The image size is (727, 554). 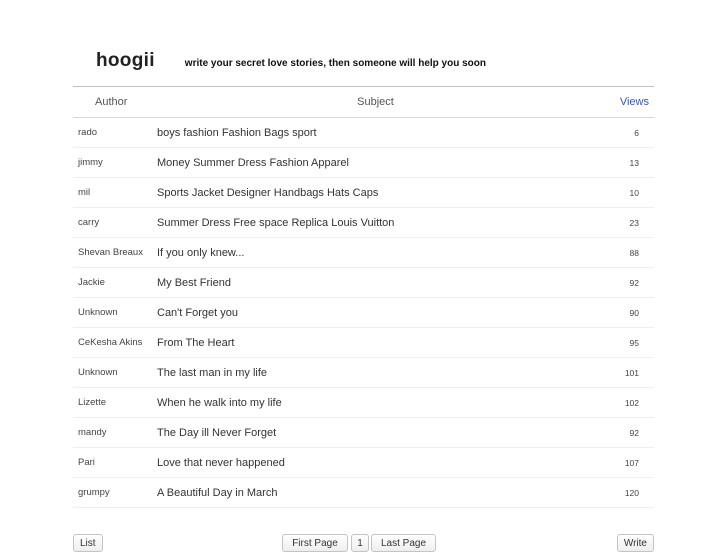 What do you see at coordinates (635, 543) in the screenshot?
I see `write-button: Write` at bounding box center [635, 543].